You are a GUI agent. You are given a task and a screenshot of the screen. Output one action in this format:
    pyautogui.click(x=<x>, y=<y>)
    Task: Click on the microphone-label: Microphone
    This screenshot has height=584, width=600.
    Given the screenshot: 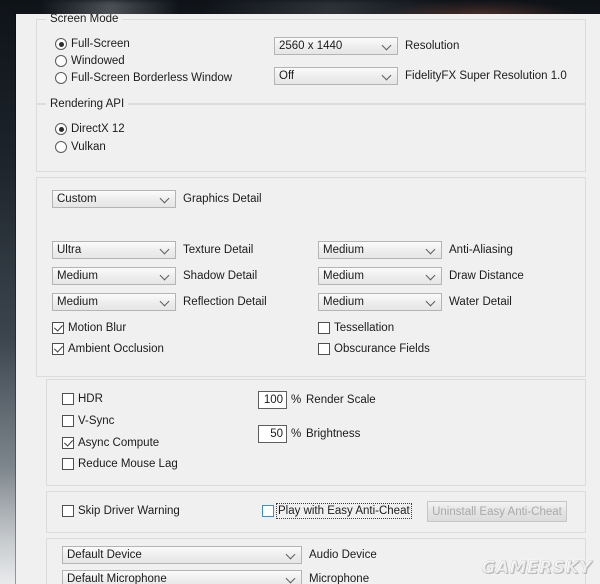 What is the action you would take?
    pyautogui.click(x=339, y=578)
    